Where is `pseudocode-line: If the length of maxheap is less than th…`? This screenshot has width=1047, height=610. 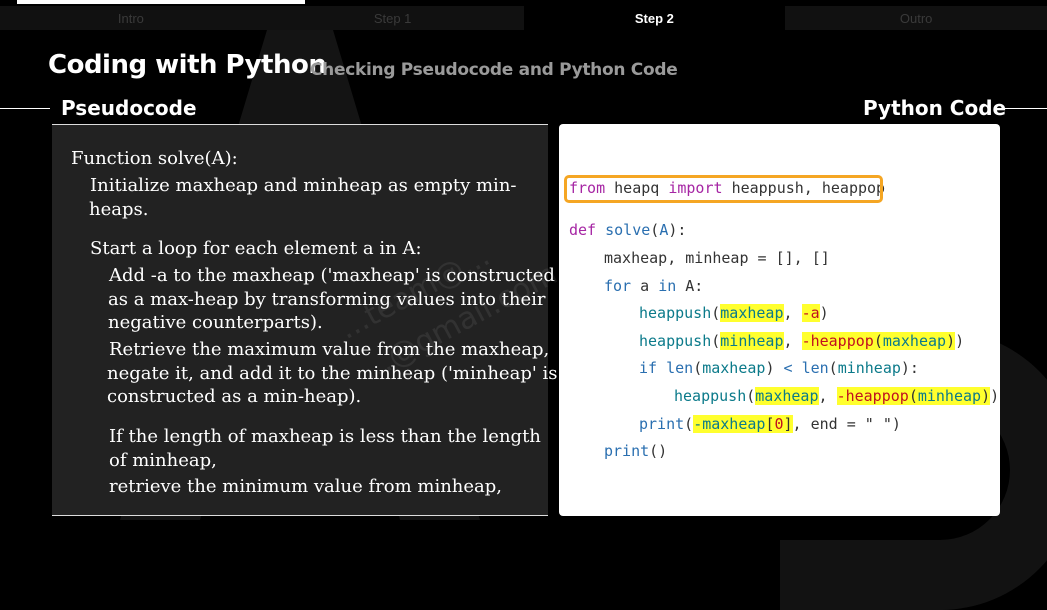 pseudocode-line: If the length of maxheap is less than th… is located at coordinates (325, 436).